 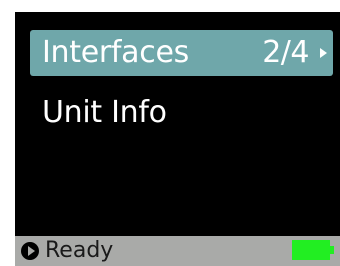 What do you see at coordinates (79, 250) in the screenshot?
I see `status-text: Ready` at bounding box center [79, 250].